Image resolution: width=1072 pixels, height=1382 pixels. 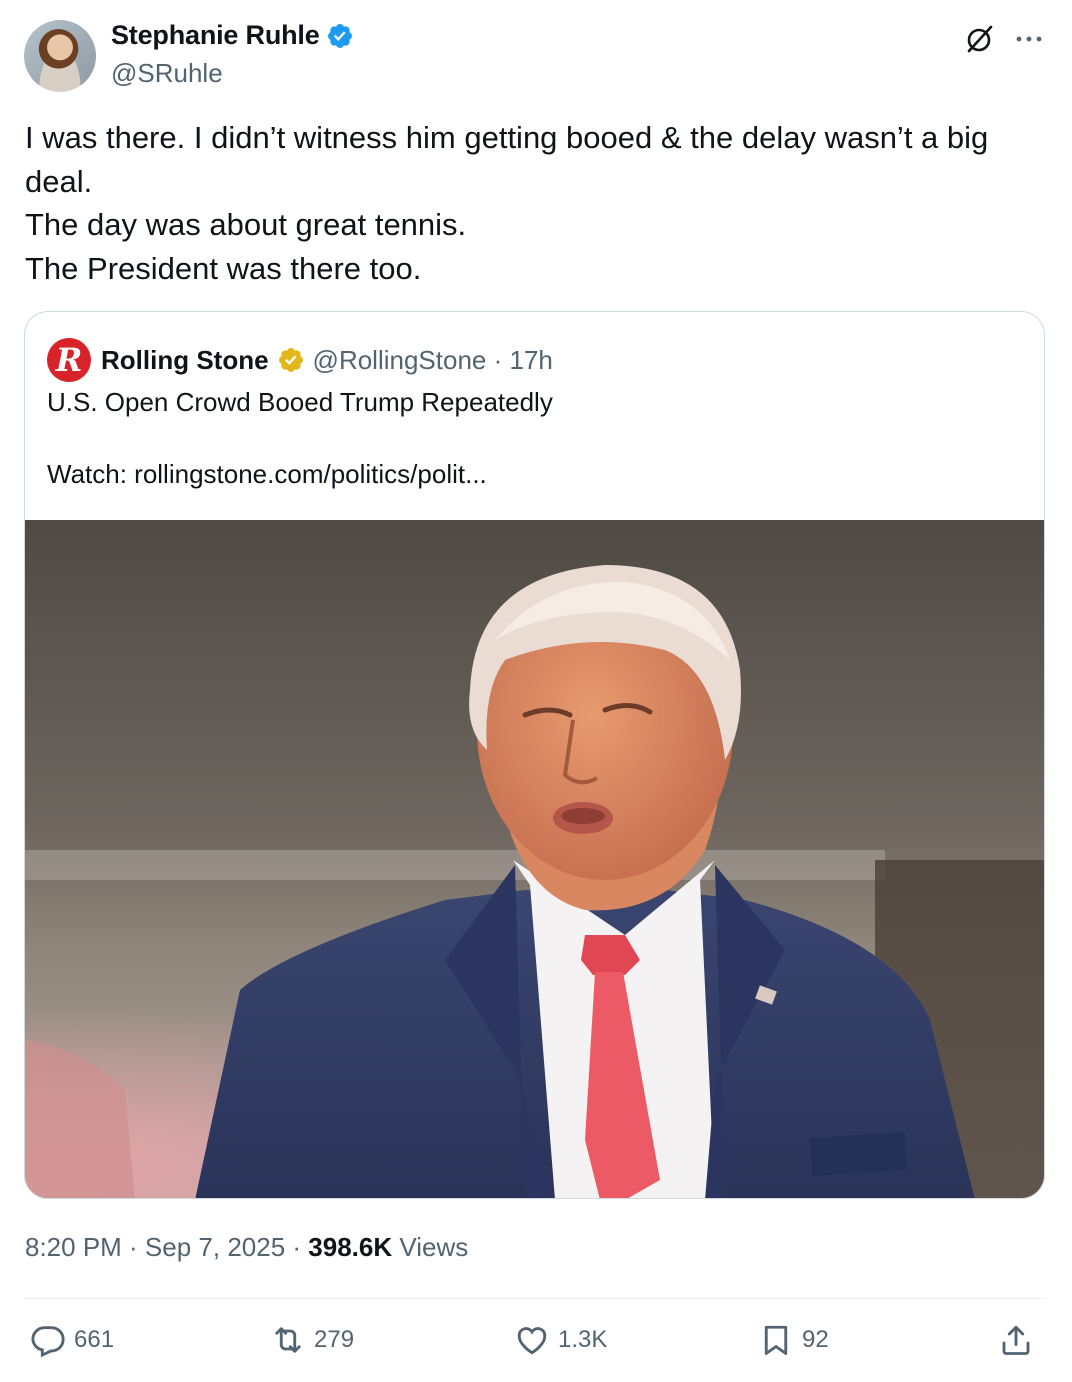 I want to click on views-count: 398.6K, so click(x=350, y=1247).